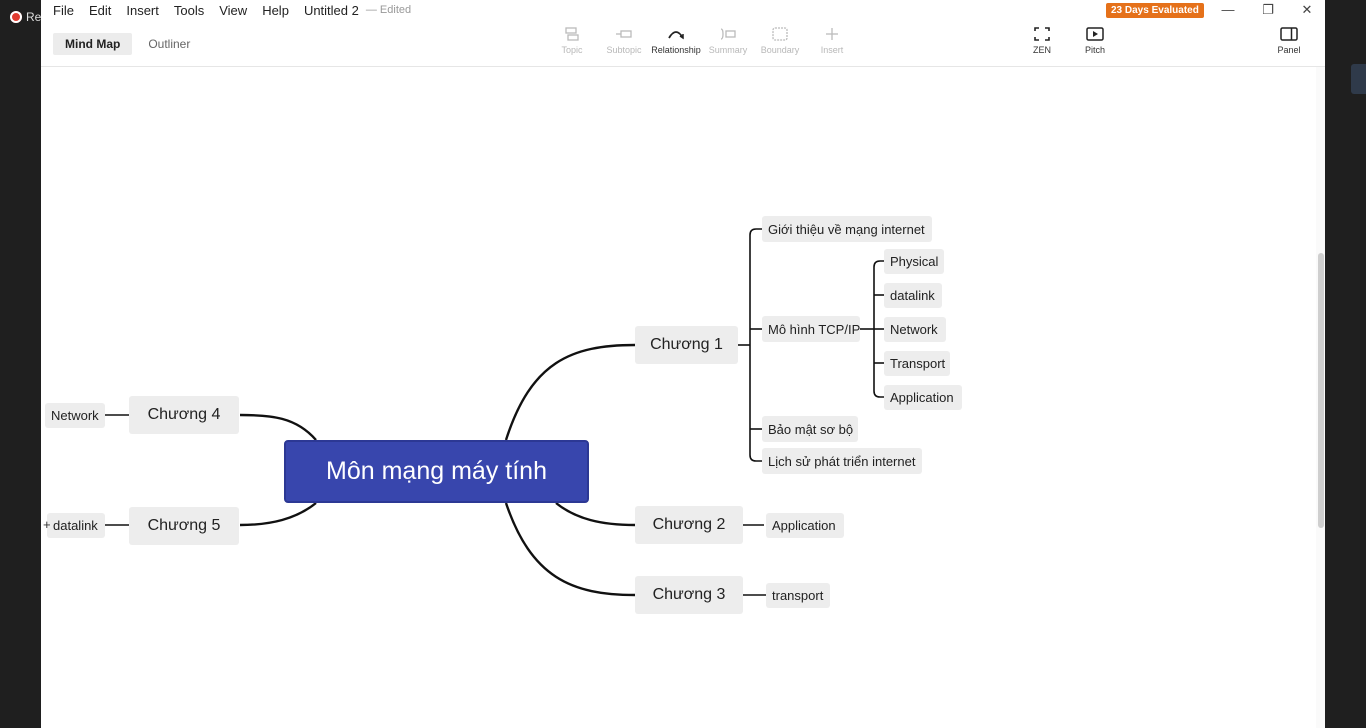  I want to click on tab-mind-map: Mind Map, so click(93, 44).